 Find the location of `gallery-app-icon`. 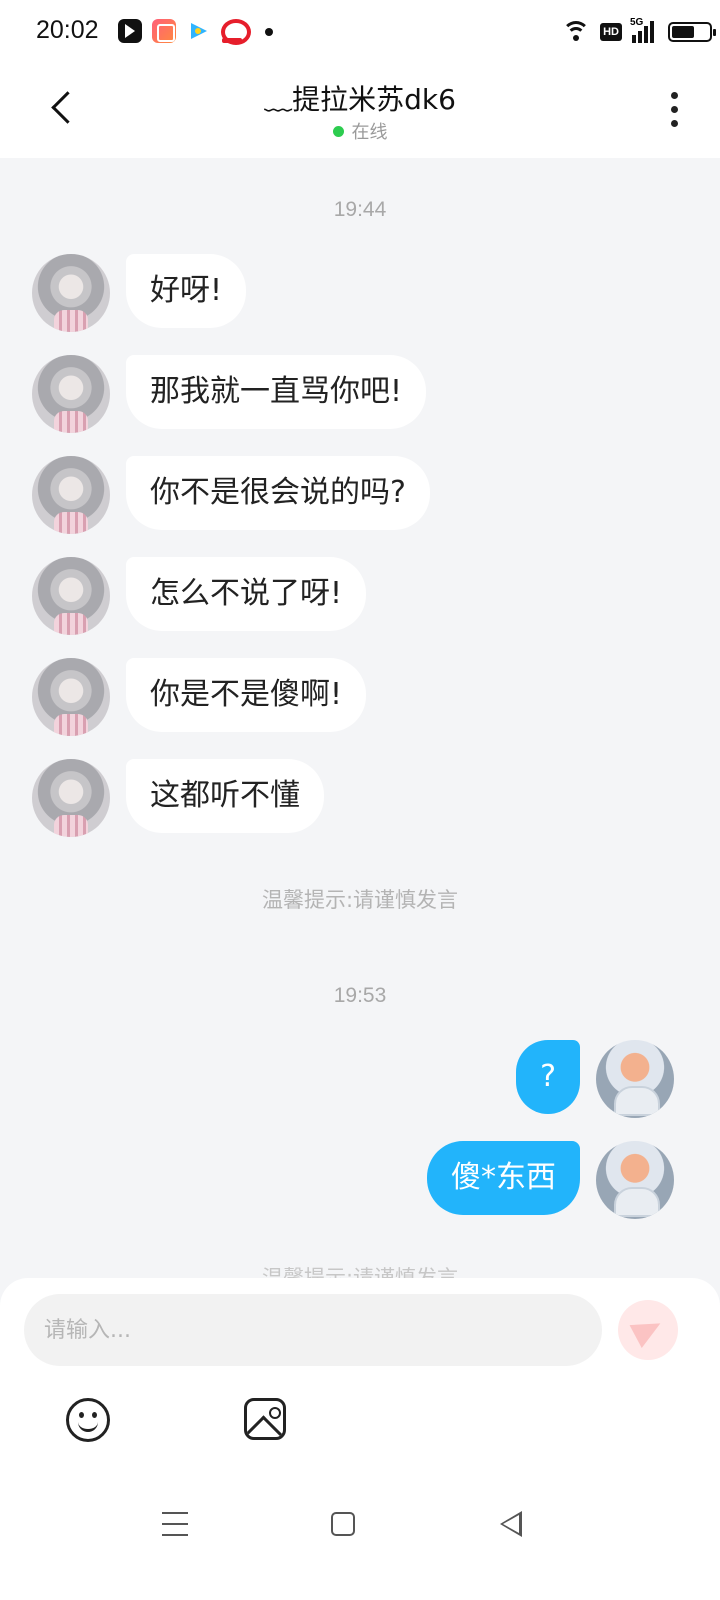

gallery-app-icon is located at coordinates (164, 31).